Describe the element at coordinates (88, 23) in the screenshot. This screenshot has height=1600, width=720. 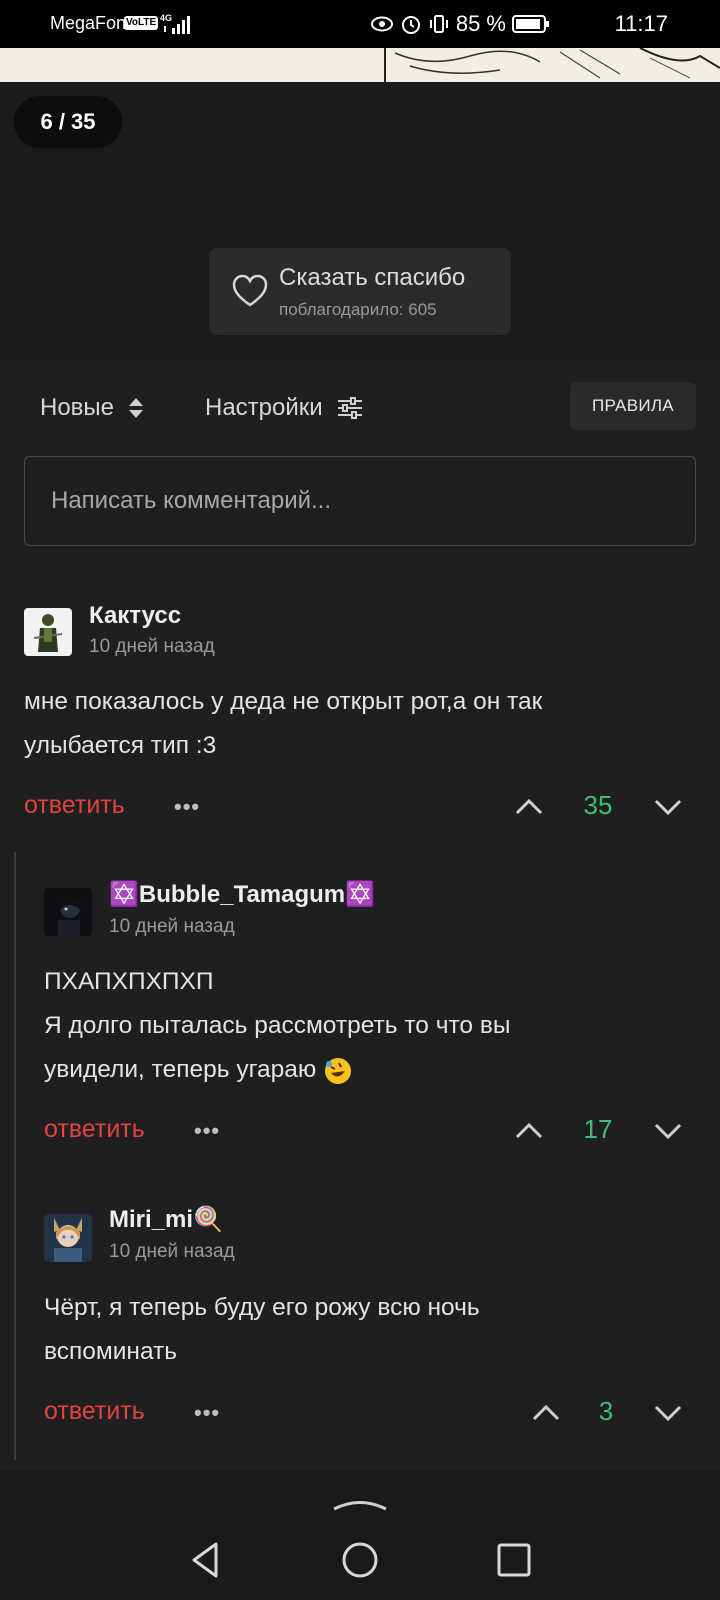
I see `carrier-name: MegaFon` at that location.